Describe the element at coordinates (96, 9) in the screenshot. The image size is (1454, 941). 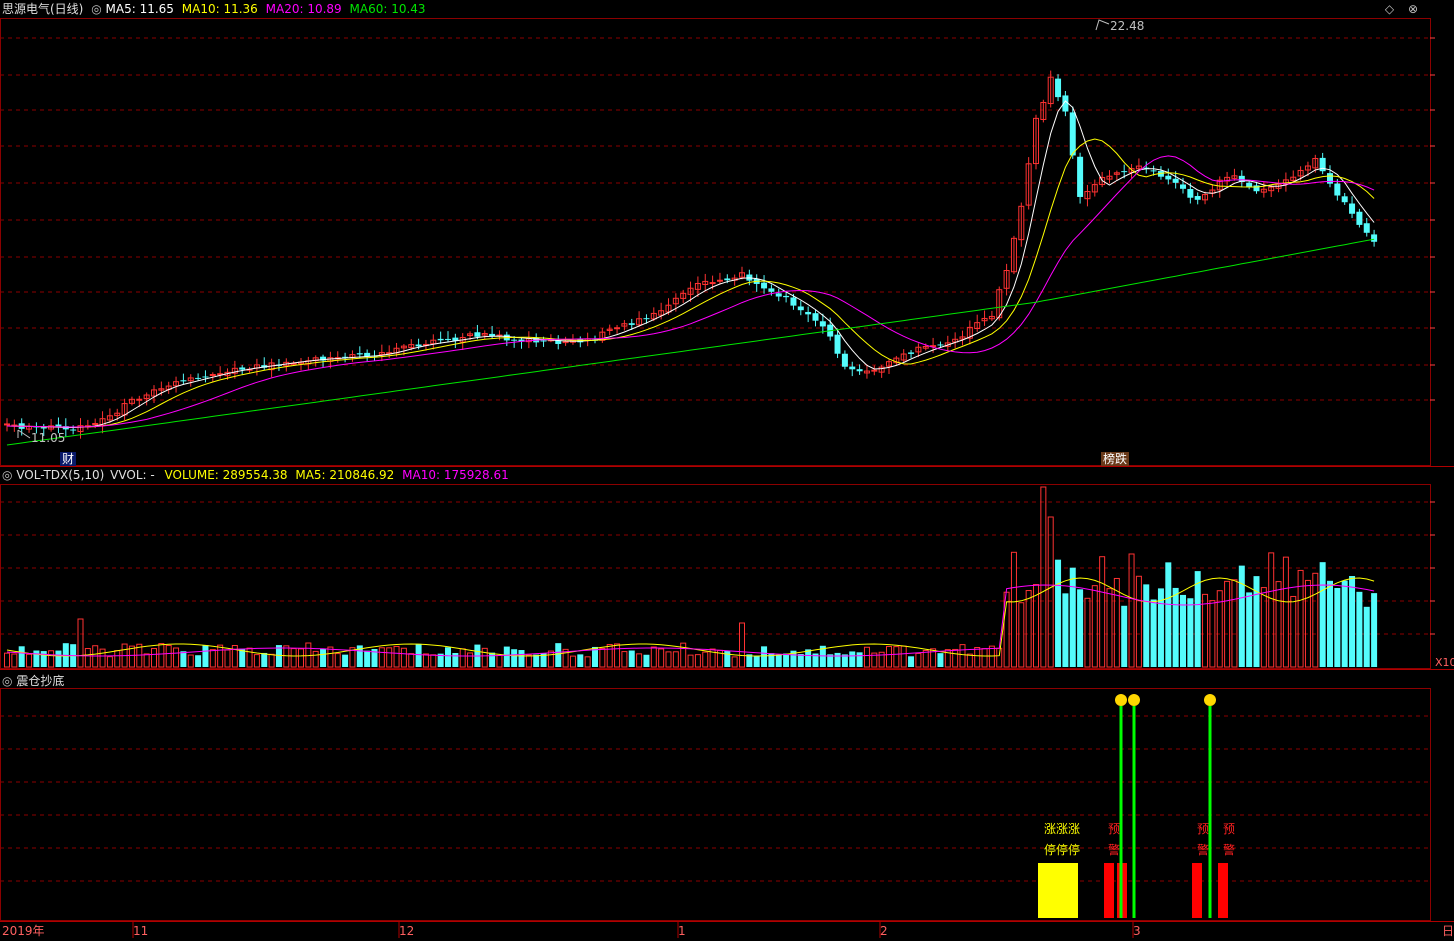
I see `settings-icon: ◎` at that location.